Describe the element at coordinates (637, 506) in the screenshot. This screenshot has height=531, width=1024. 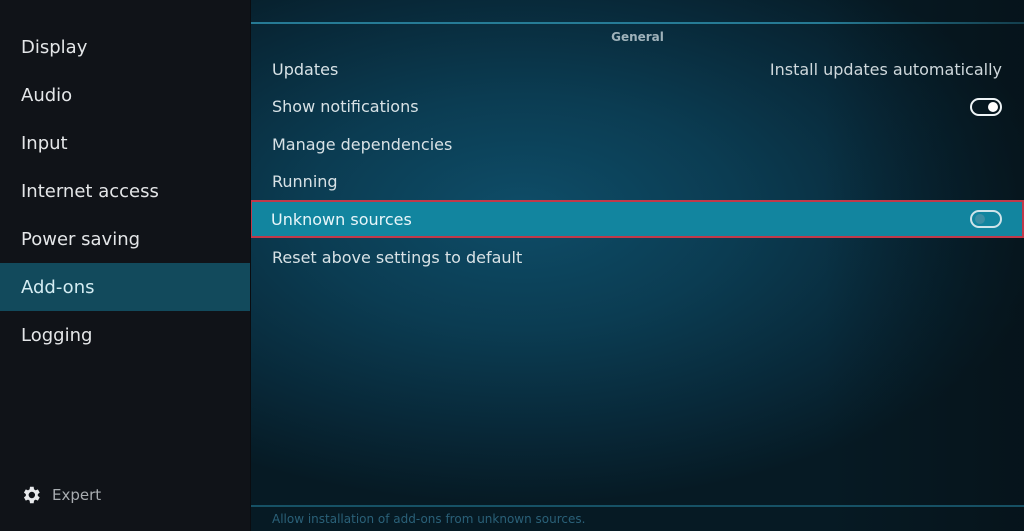
I see `bottom-divider` at that location.